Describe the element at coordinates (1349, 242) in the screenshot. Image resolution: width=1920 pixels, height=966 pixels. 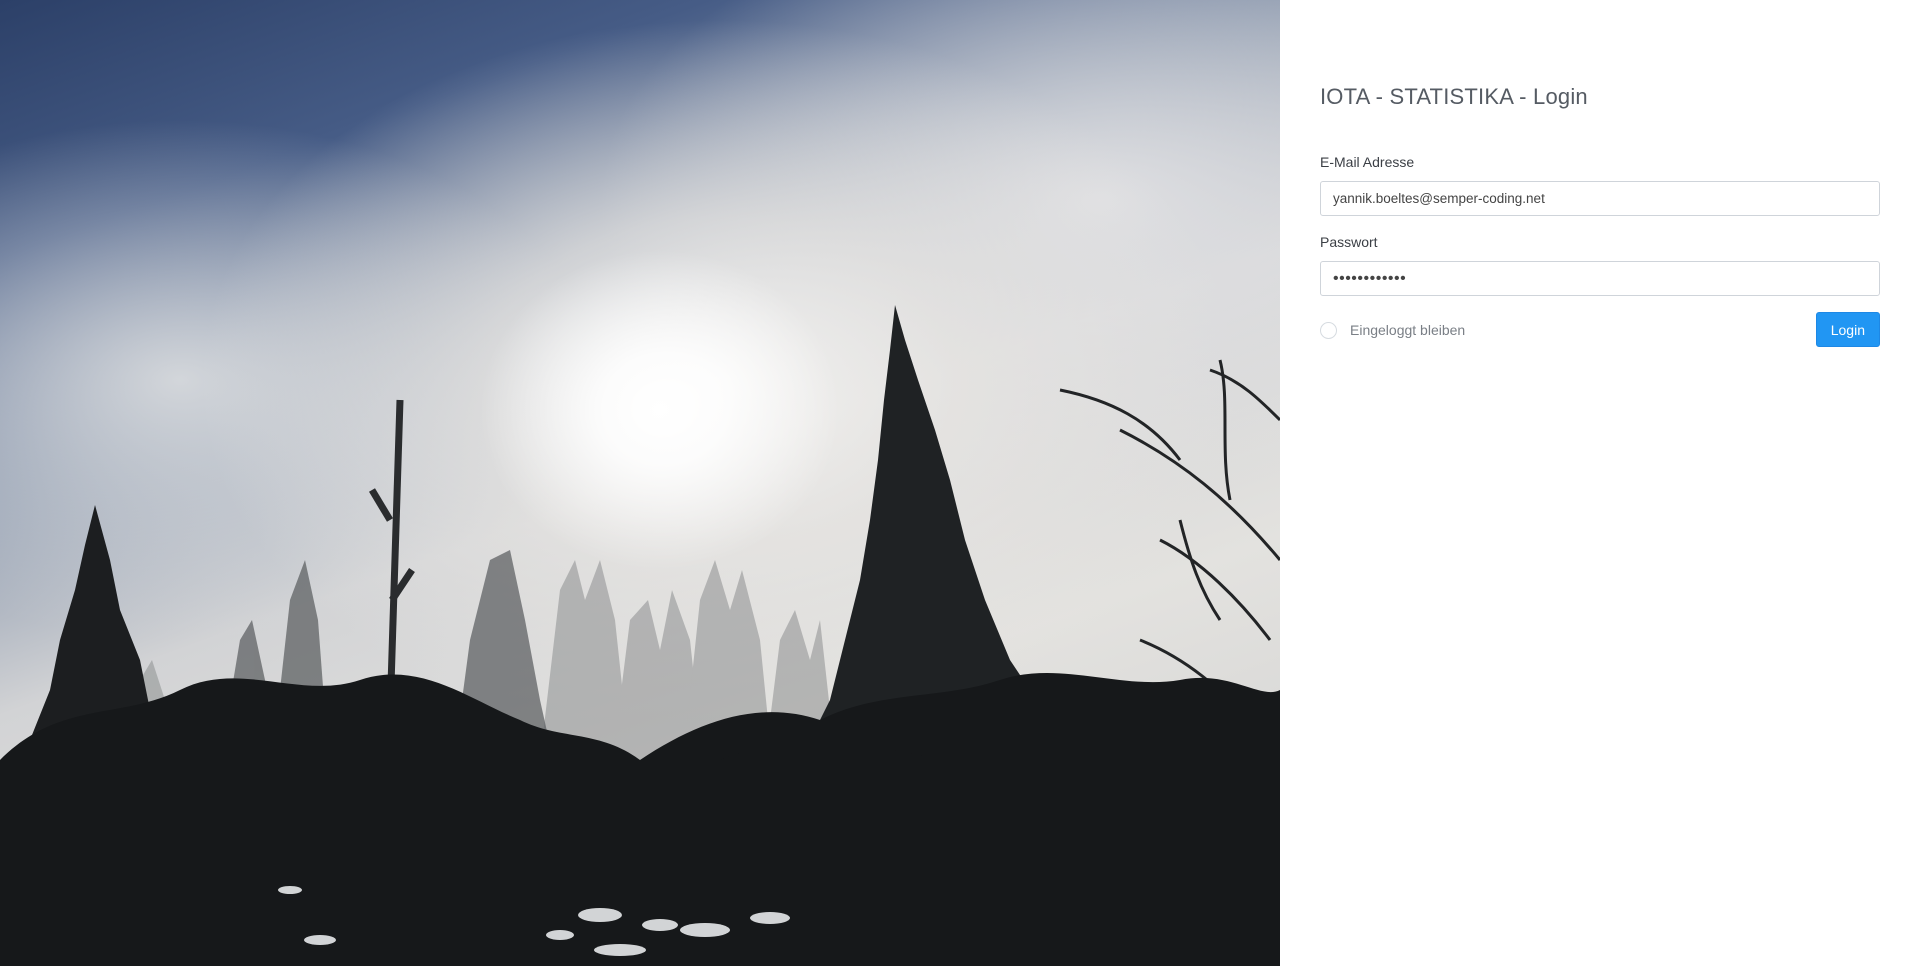
I see `password-label: Passwort` at that location.